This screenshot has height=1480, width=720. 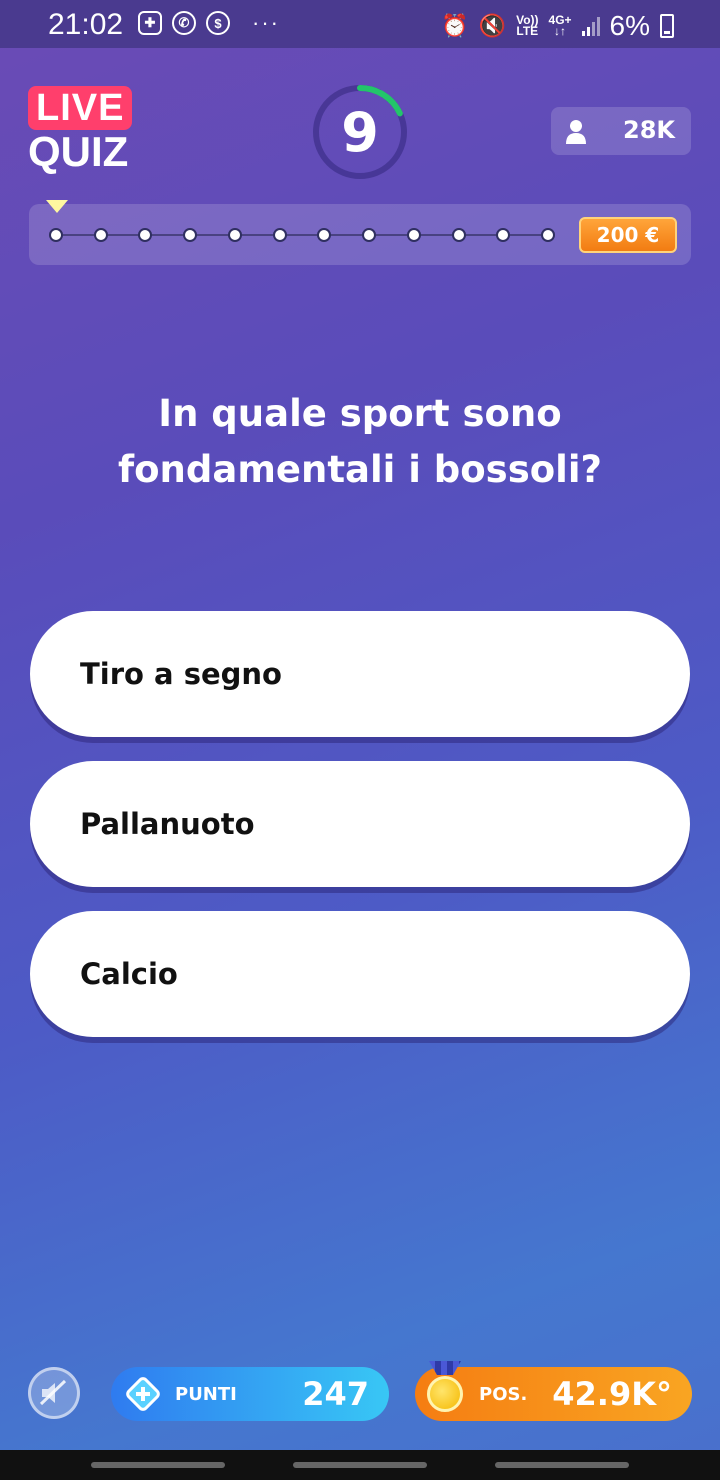 What do you see at coordinates (266, 22) in the screenshot?
I see `more-notifications-icon: ···` at bounding box center [266, 22].